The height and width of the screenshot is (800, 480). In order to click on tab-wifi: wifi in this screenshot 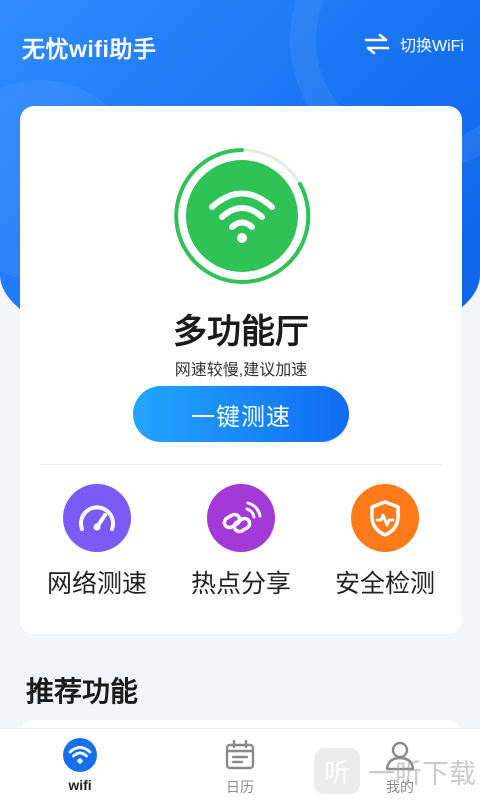, I will do `click(80, 765)`.